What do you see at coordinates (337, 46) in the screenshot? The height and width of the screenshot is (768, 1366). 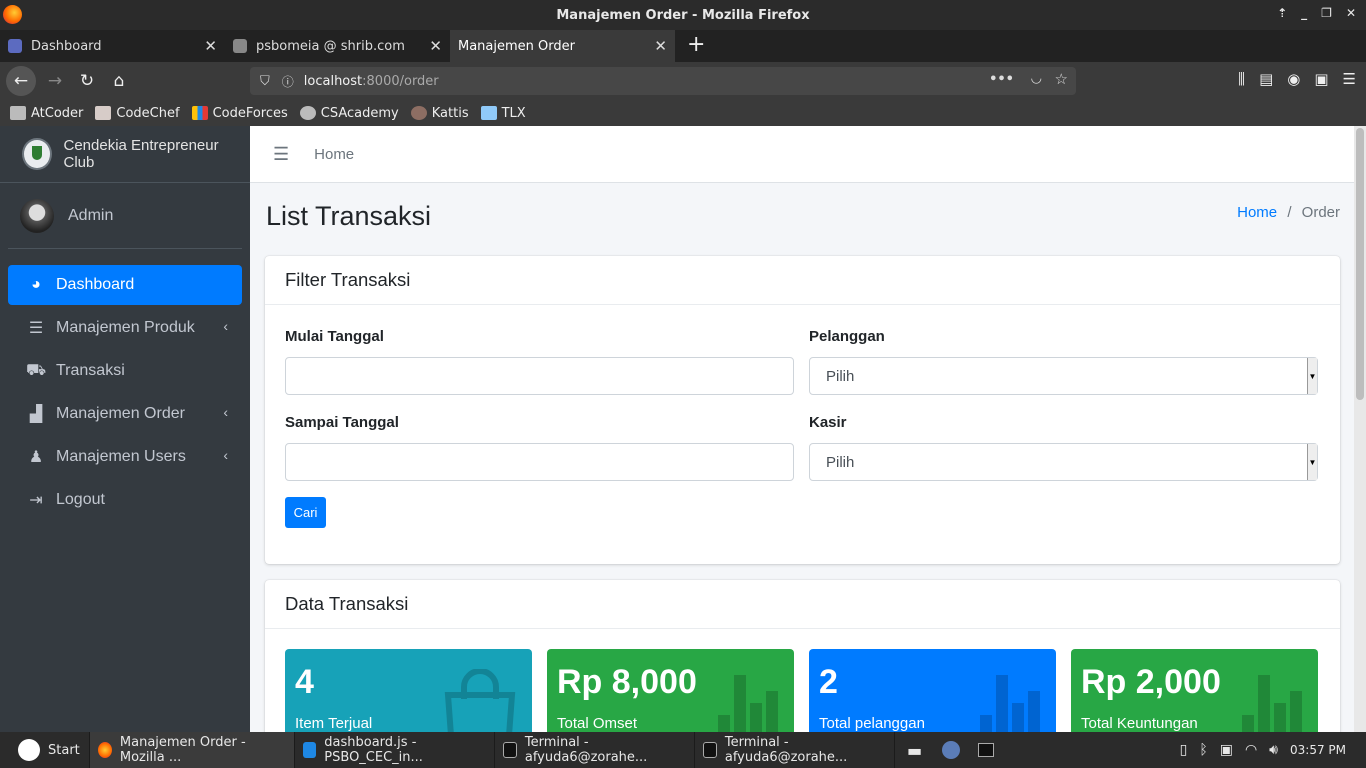 I see `tab-shrib: psbomeia @ shrib.com ✕` at bounding box center [337, 46].